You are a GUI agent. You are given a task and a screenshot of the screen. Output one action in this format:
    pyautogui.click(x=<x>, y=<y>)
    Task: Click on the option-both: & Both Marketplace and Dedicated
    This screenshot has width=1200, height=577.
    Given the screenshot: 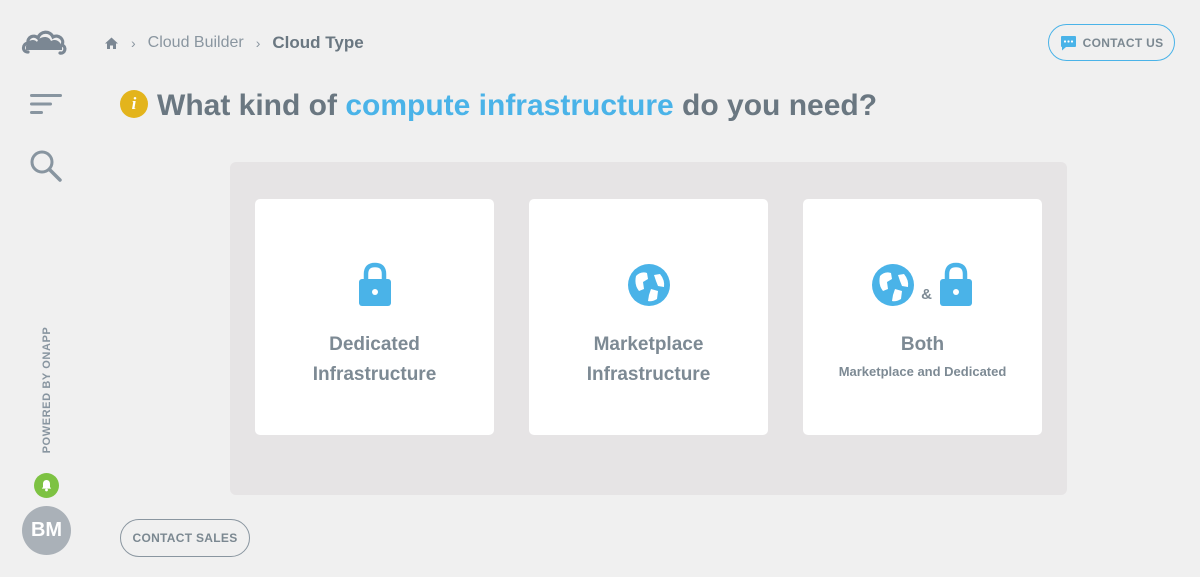 What is the action you would take?
    pyautogui.click(x=922, y=317)
    